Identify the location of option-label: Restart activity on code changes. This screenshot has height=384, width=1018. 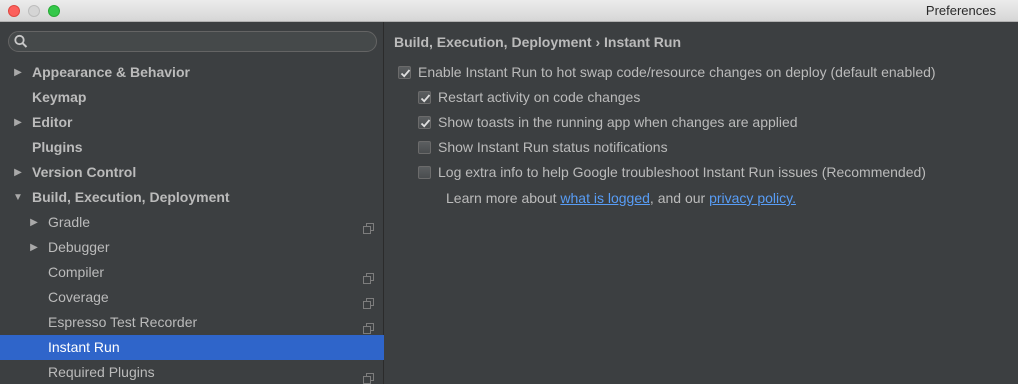
(539, 97).